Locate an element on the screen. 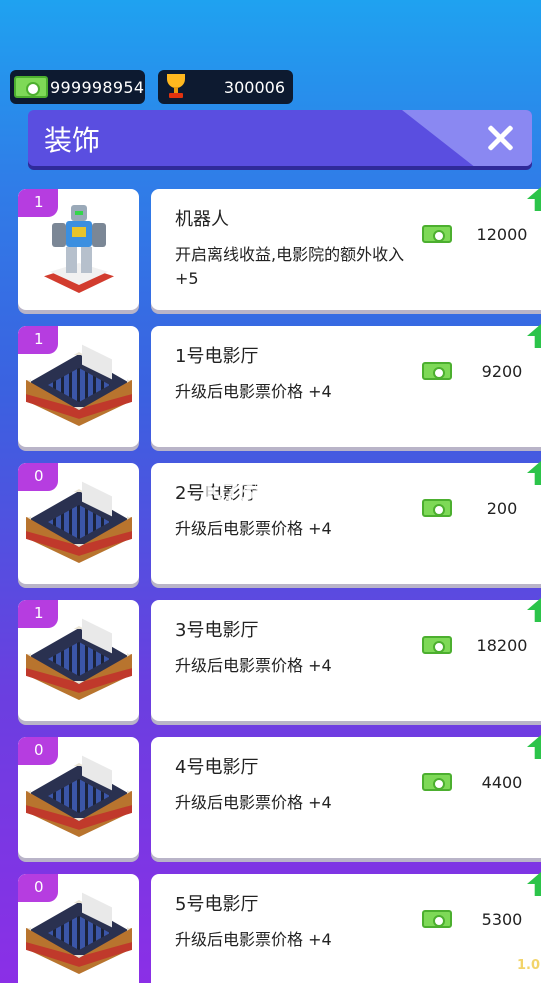 This screenshot has height=983, width=541. watermark: K73 游戏之家 .com is located at coordinates (270, 492).